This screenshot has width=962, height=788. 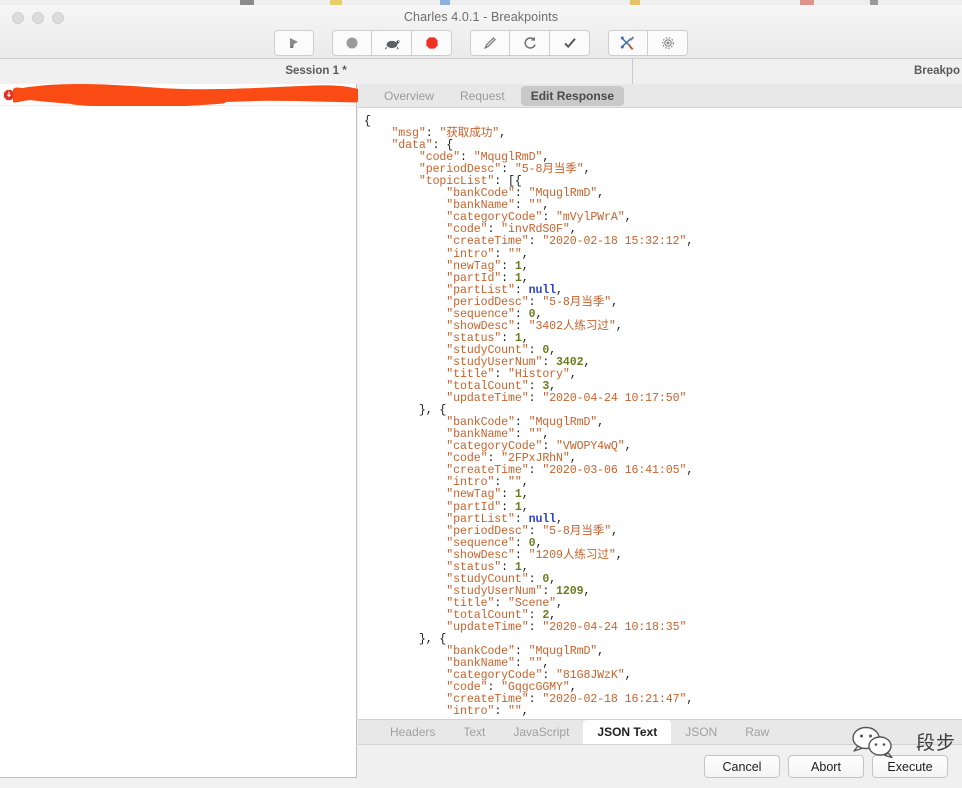 I want to click on watermark-label: 段步, so click(x=935, y=743).